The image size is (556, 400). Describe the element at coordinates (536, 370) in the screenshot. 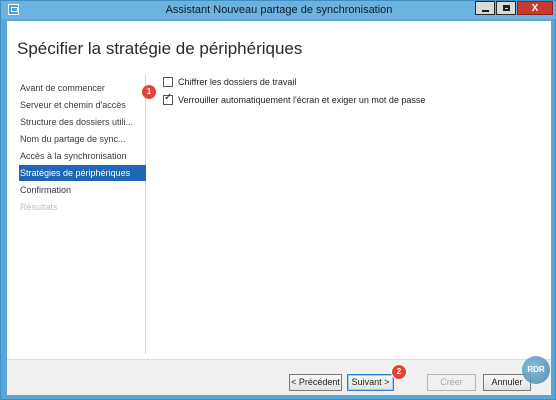

I see `rdr-watermark-logo: RDR` at that location.